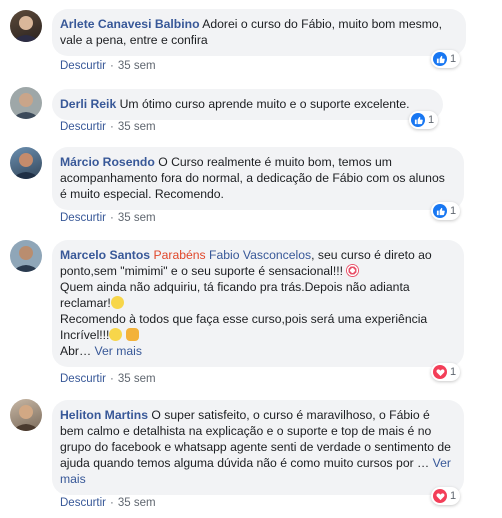  I want to click on fist-emoji-icon, so click(132, 334).